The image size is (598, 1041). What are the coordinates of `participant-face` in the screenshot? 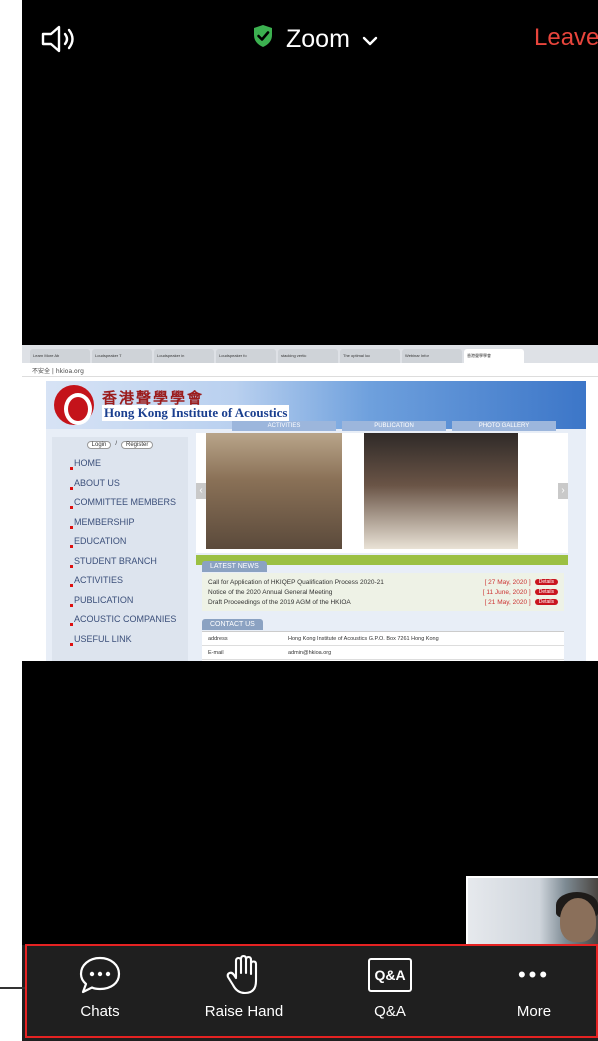 It's located at (578, 920).